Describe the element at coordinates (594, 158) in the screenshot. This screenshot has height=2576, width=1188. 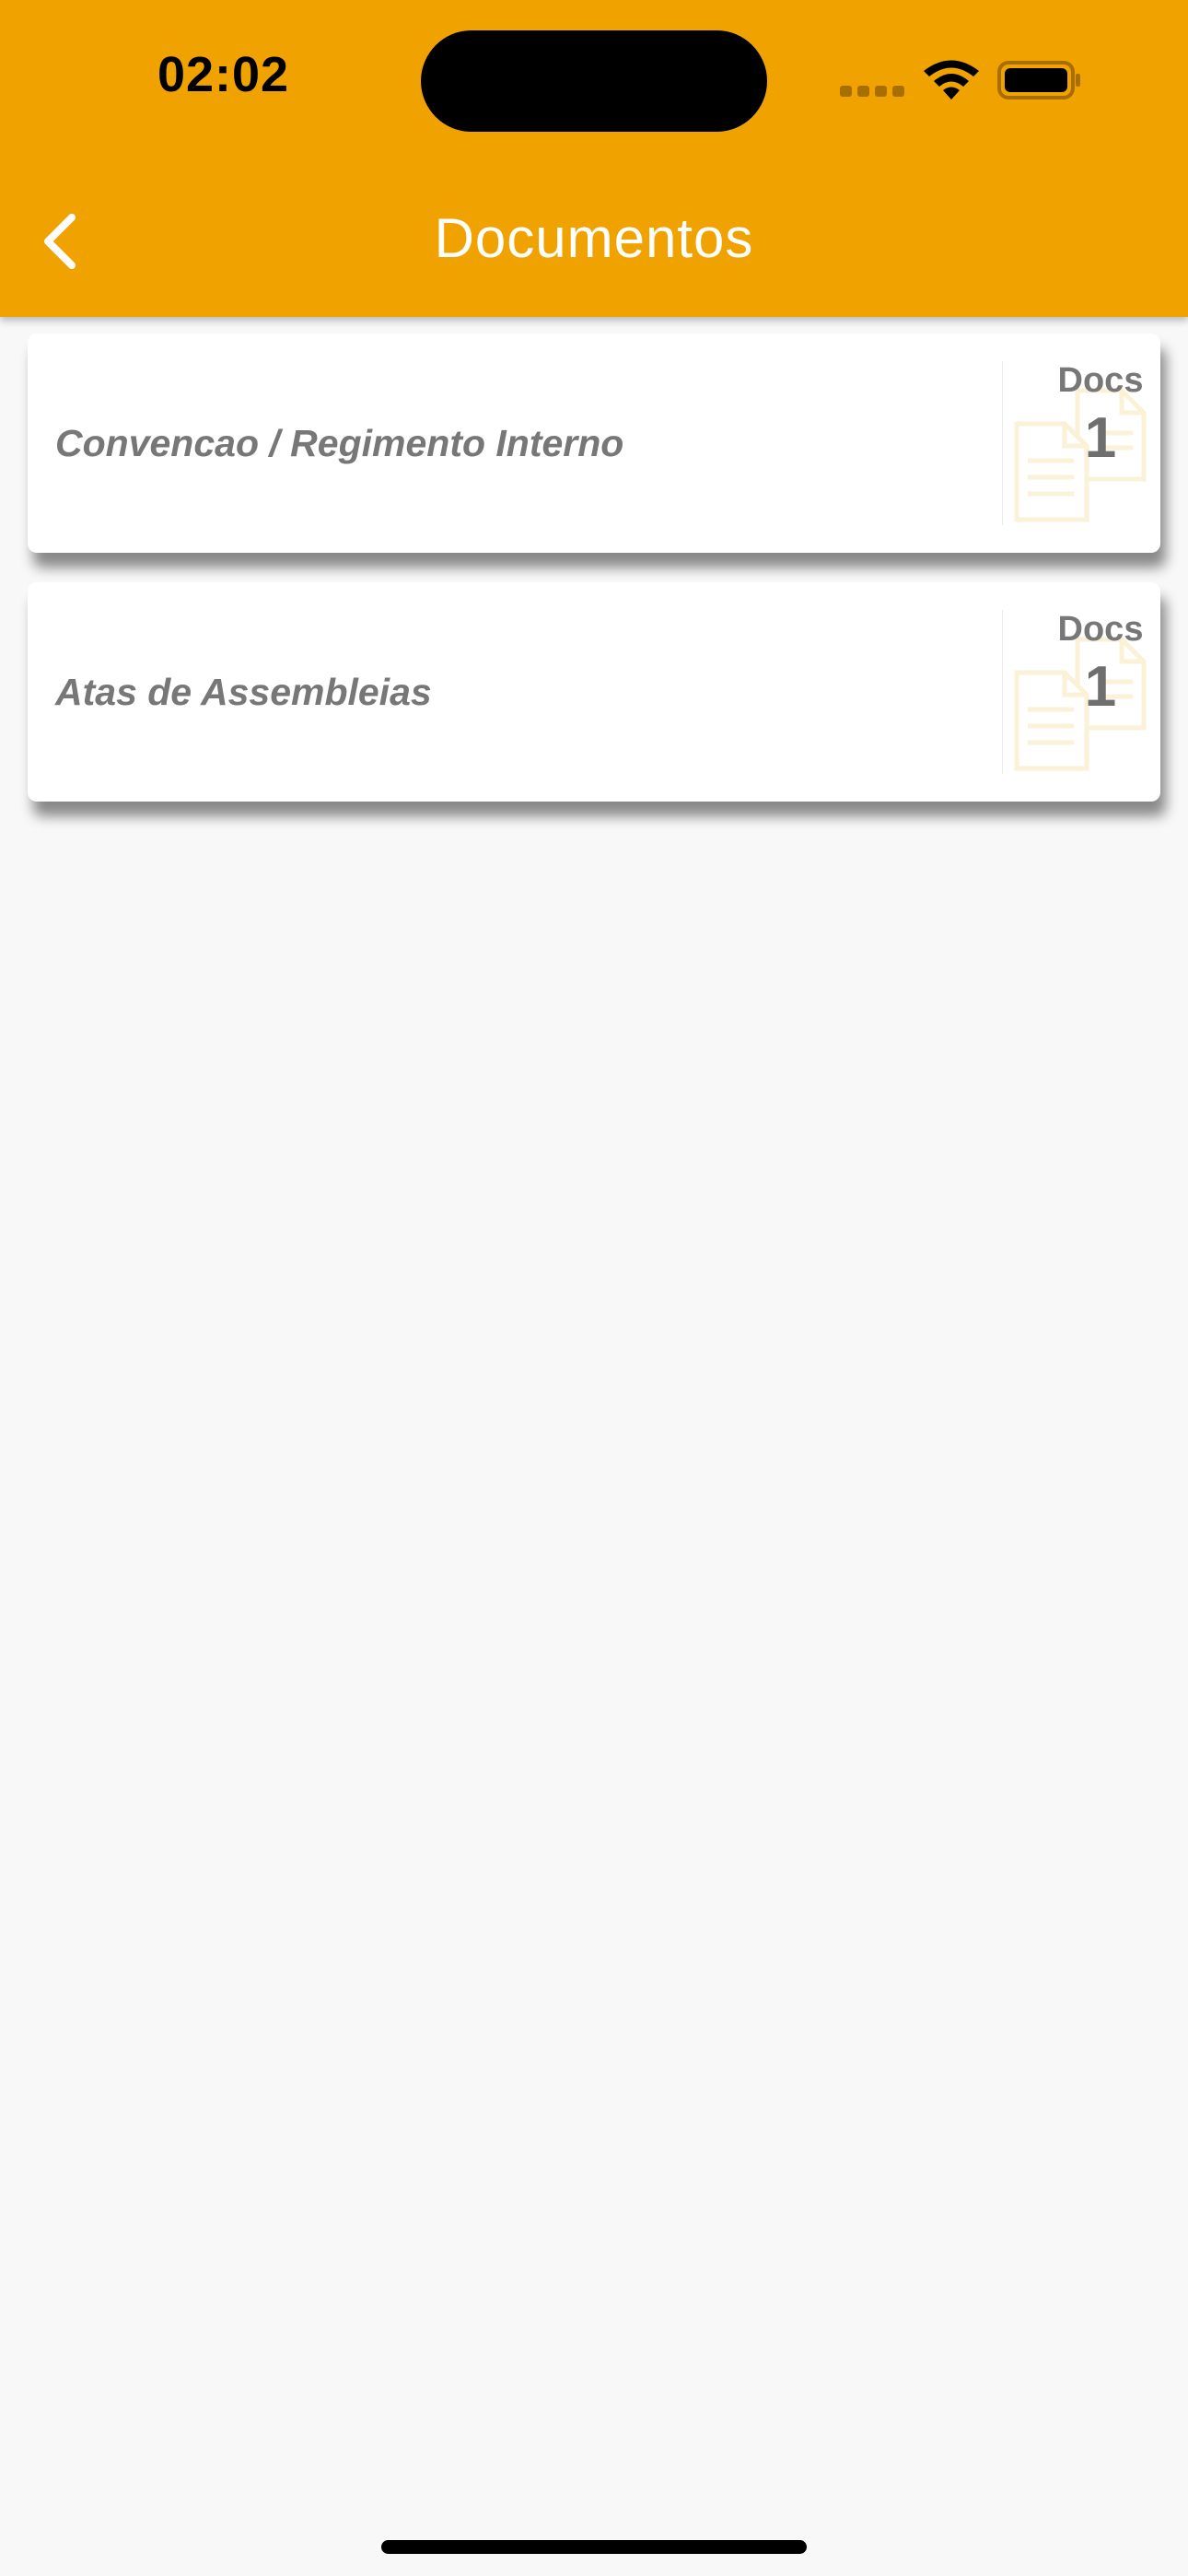
I see `app-header: 02:02 Documentos` at that location.